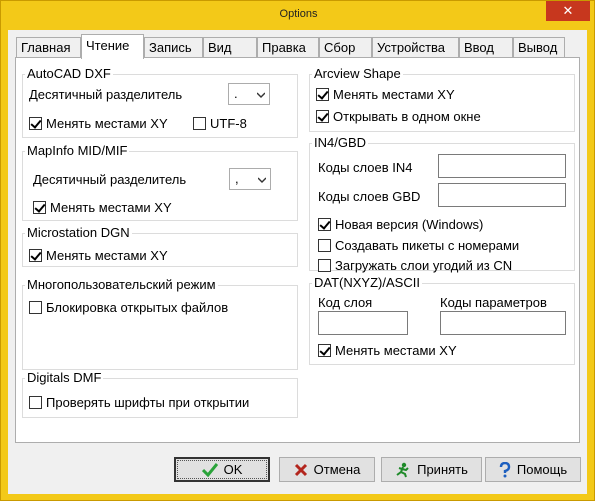 The height and width of the screenshot is (501, 595). What do you see at coordinates (357, 73) in the screenshot?
I see `group-title-arcview: Arcview Shape` at bounding box center [357, 73].